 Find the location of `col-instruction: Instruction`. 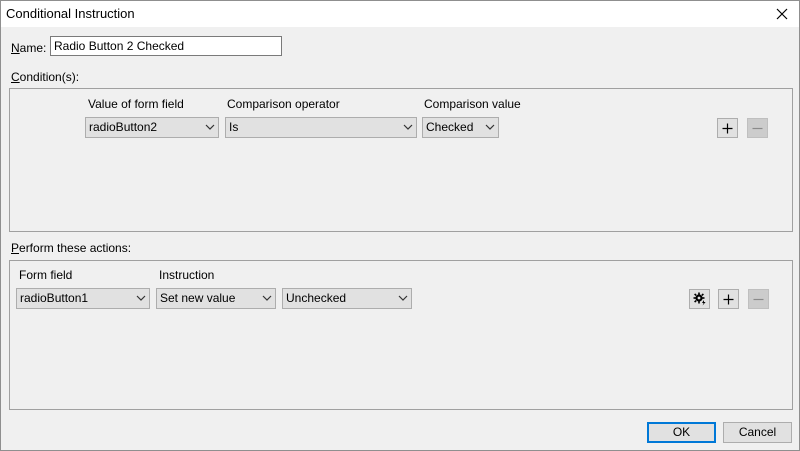

col-instruction: Instruction is located at coordinates (187, 275).